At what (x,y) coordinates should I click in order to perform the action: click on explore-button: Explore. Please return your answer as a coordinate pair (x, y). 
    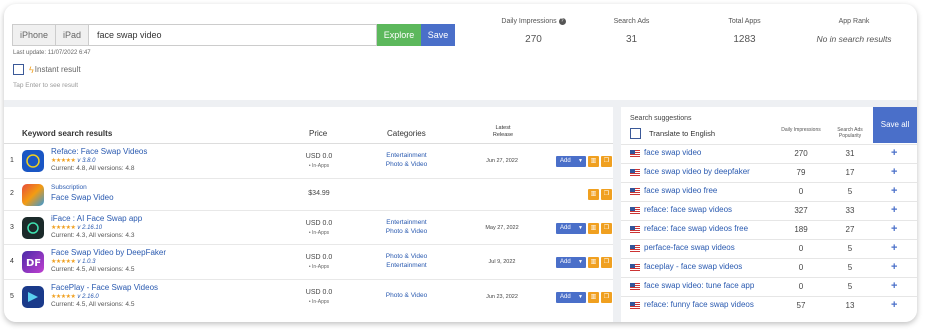
    Looking at the image, I should click on (399, 35).